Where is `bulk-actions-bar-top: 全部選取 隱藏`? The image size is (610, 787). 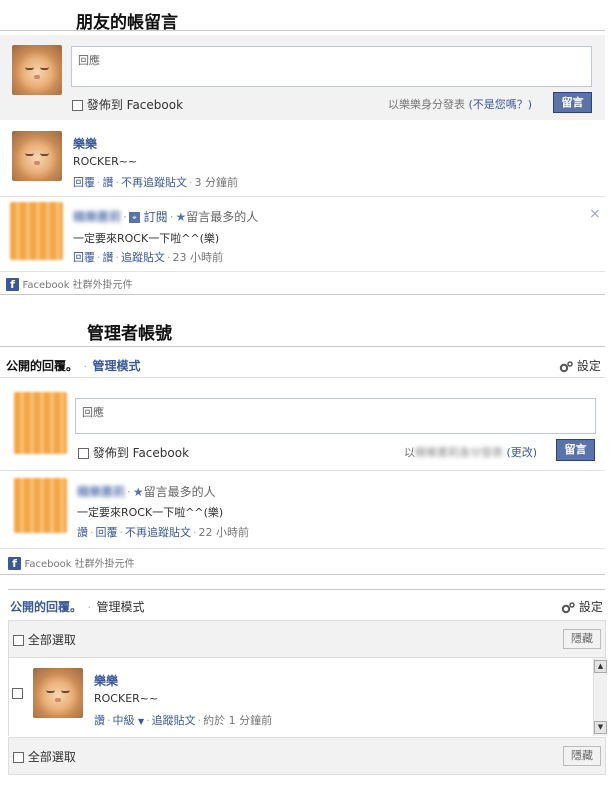 bulk-actions-bar-top: 全部選取 隱藏 is located at coordinates (307, 639).